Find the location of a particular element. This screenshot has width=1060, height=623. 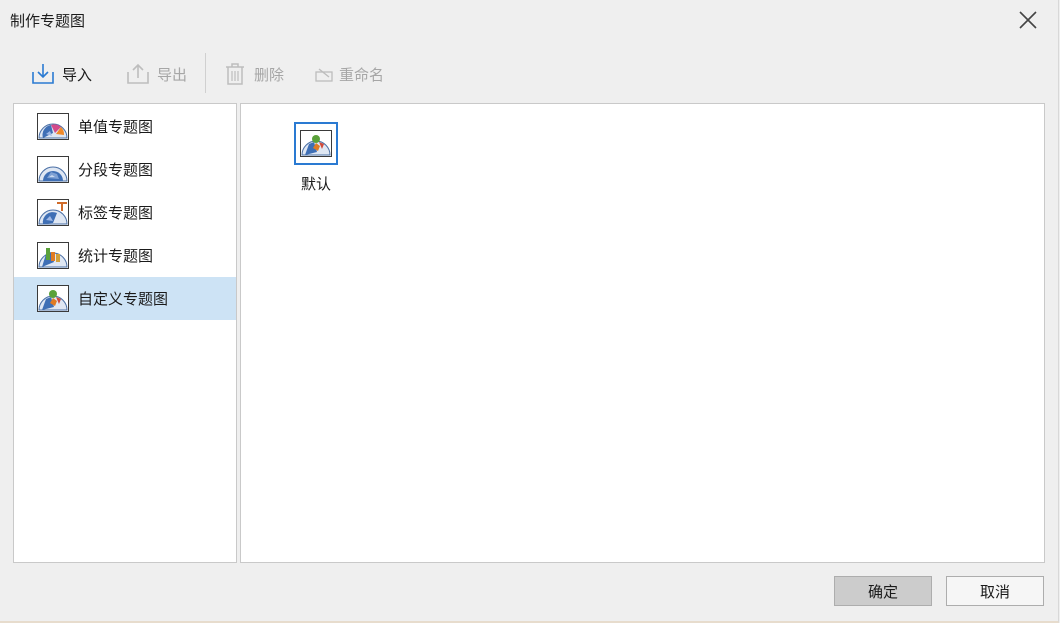

rename-label: 重命名 is located at coordinates (362, 74).